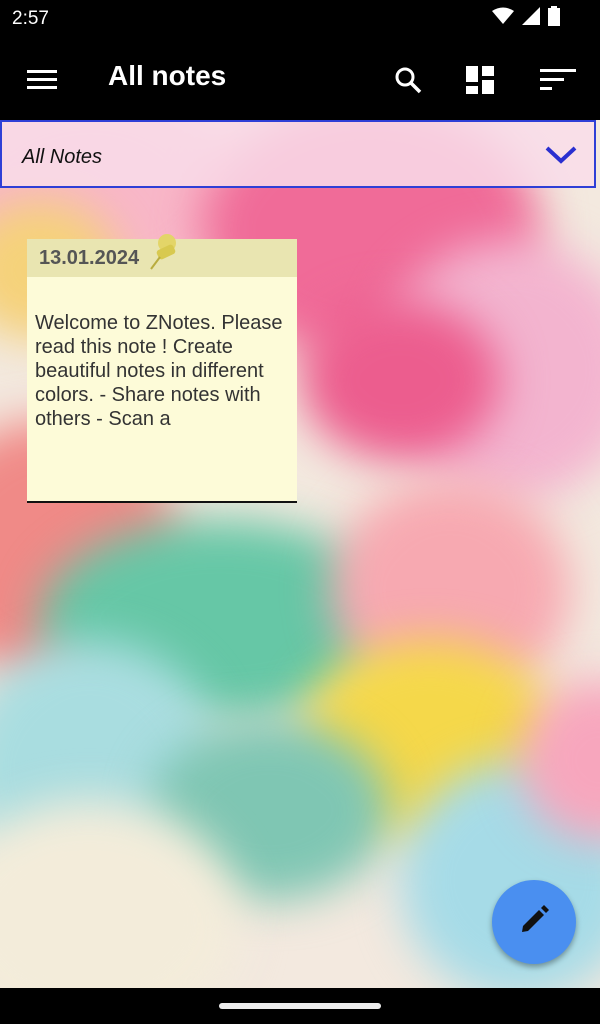  I want to click on sort-icon, so click(558, 80).